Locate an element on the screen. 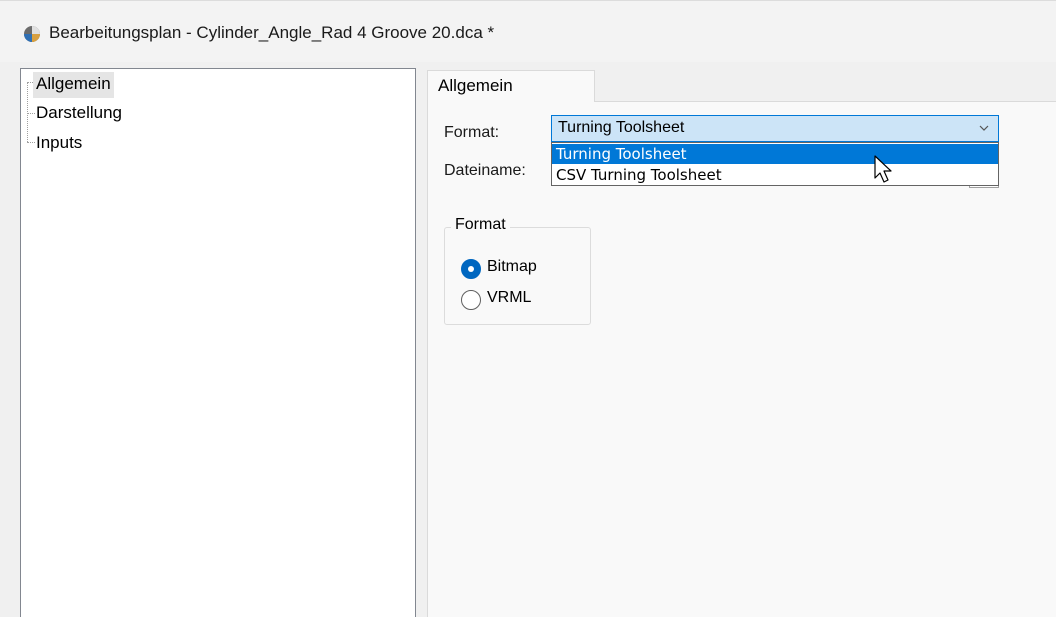 The width and height of the screenshot is (1056, 617). dropdown-option-turning-toolsheet: Turning Toolsheet is located at coordinates (775, 154).